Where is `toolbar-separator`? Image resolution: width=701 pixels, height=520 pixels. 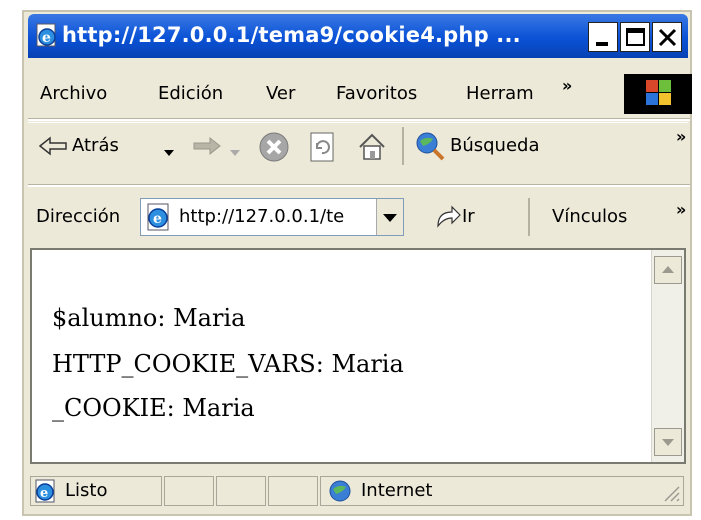
toolbar-separator is located at coordinates (359, 119).